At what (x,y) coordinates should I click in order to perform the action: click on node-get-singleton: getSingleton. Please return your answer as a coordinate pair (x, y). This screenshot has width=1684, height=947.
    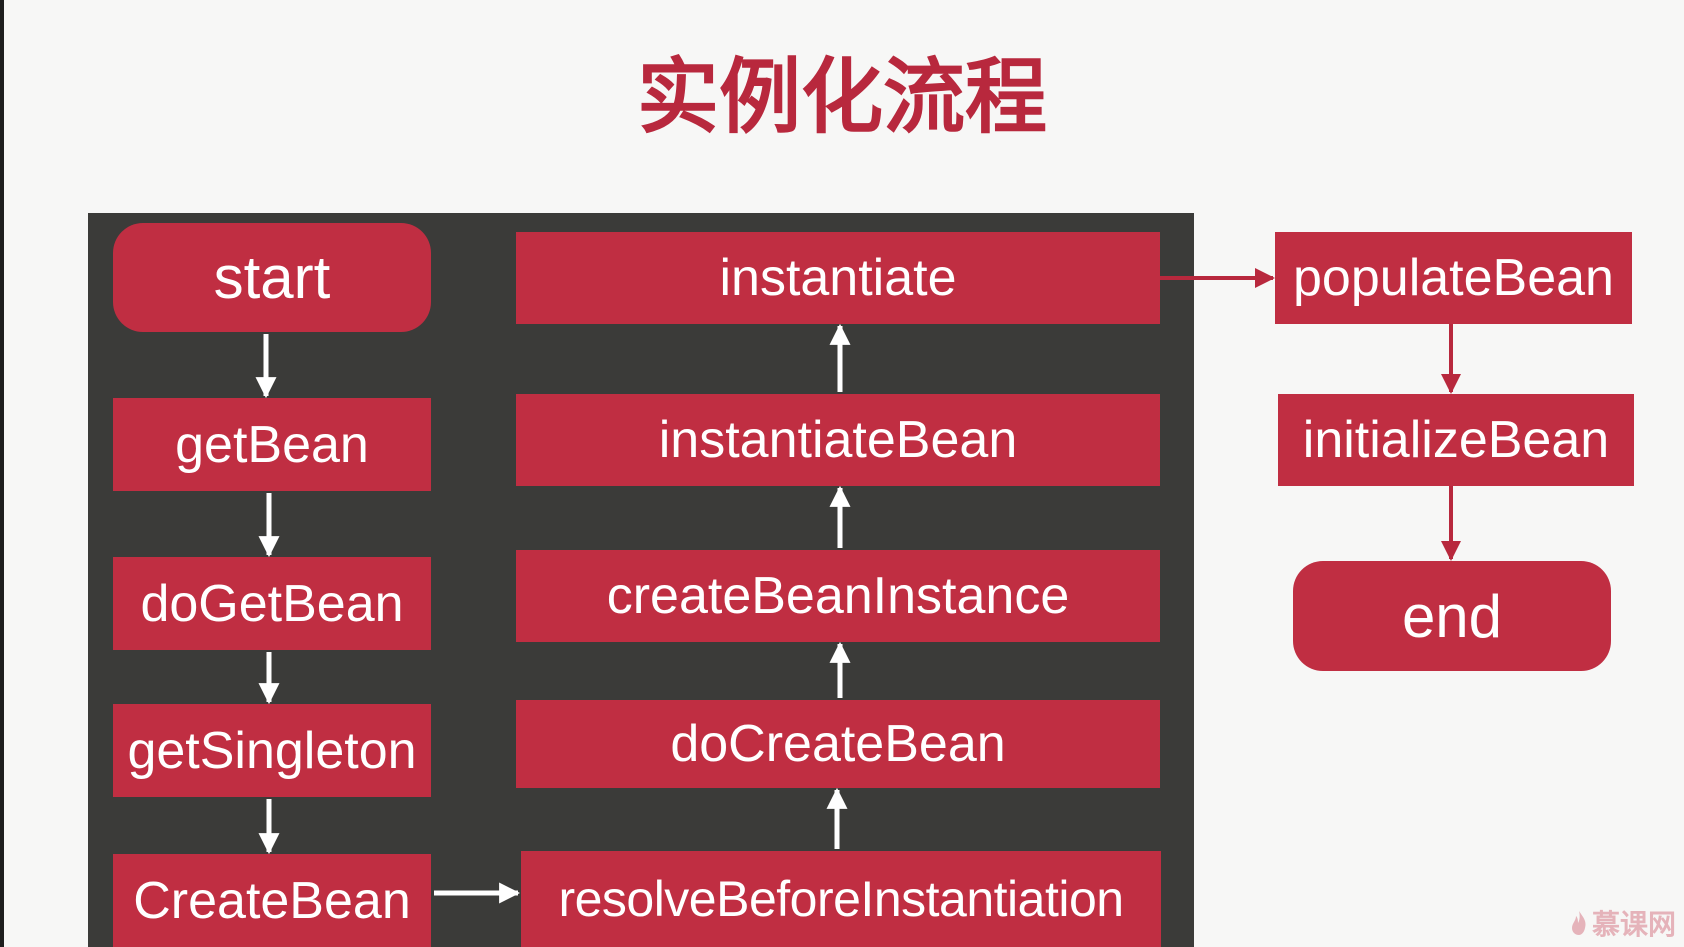
    Looking at the image, I should click on (272, 750).